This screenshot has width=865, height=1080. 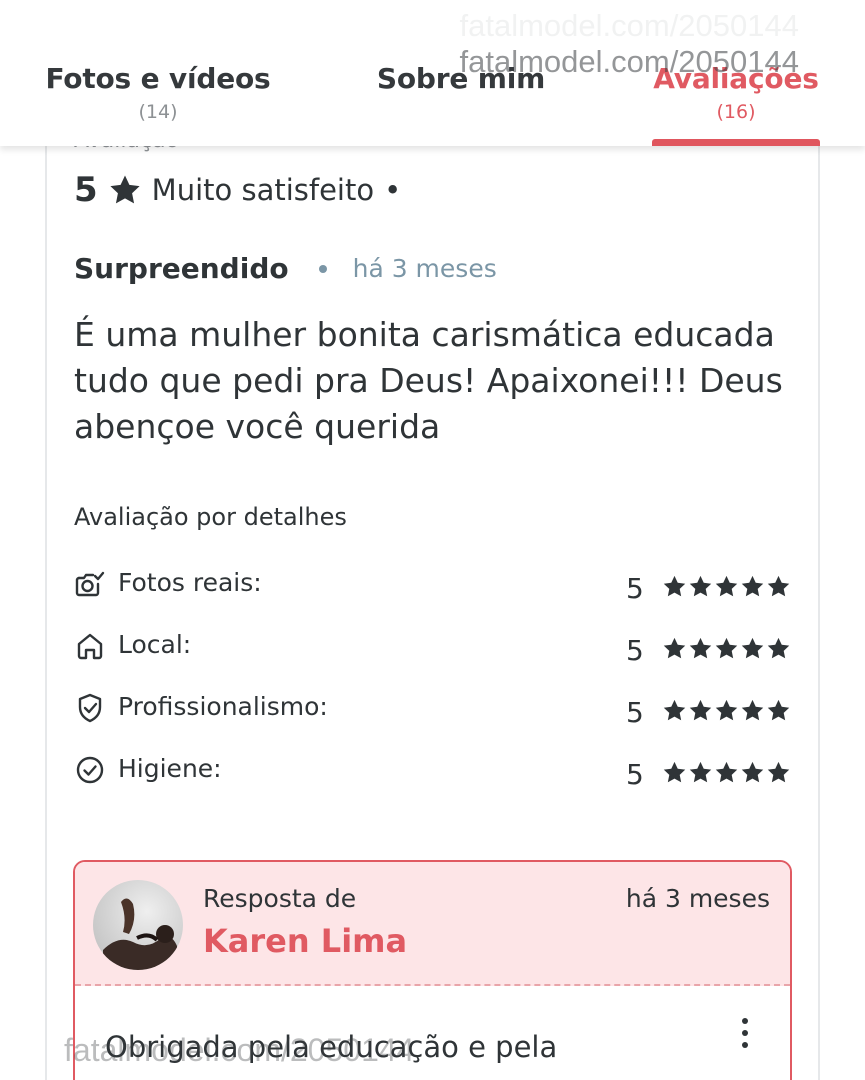 I want to click on meta-separator-dot, so click(x=322, y=268).